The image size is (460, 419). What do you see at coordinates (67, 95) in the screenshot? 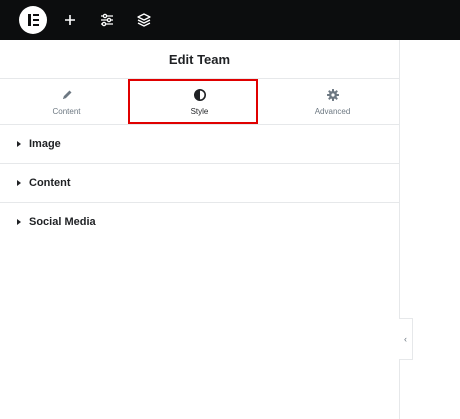
I see `pencil-icon` at bounding box center [67, 95].